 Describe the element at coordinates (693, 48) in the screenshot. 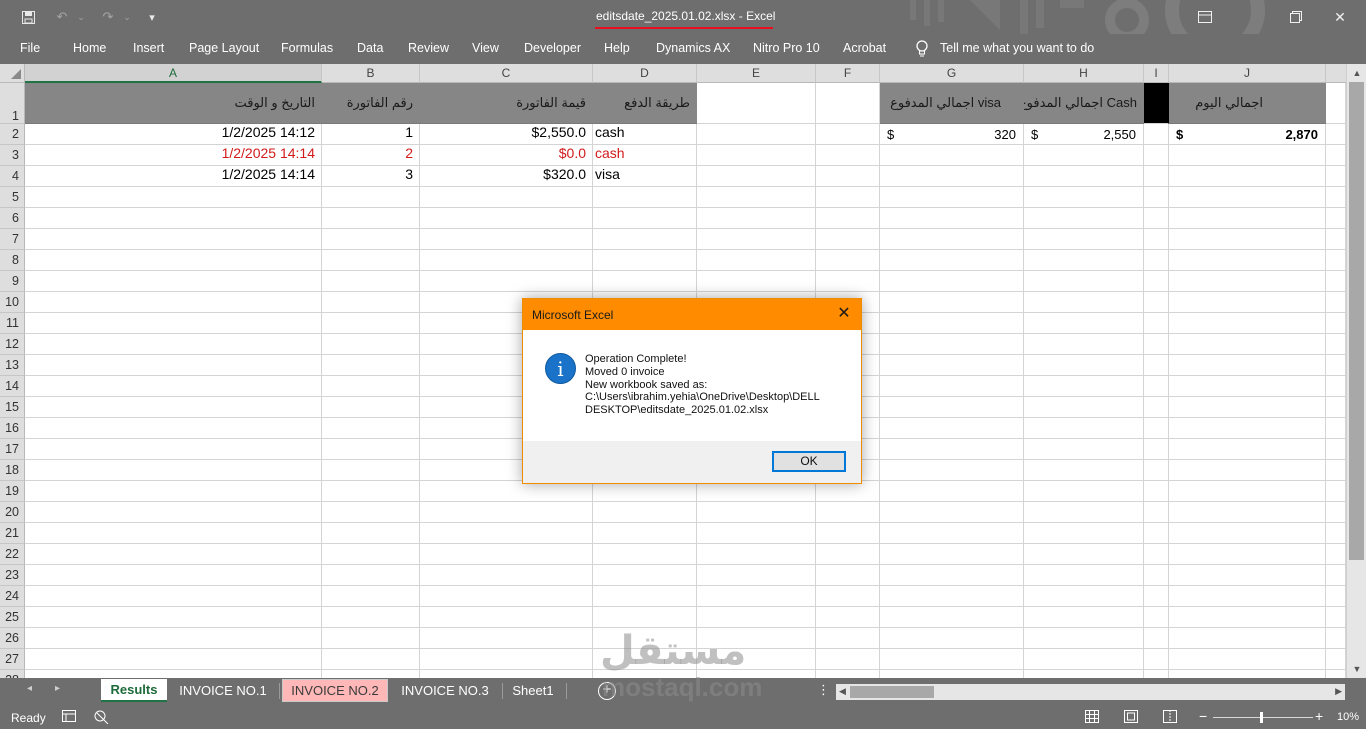

I see `tab-dynamics-ax: Dynamics AX` at that location.